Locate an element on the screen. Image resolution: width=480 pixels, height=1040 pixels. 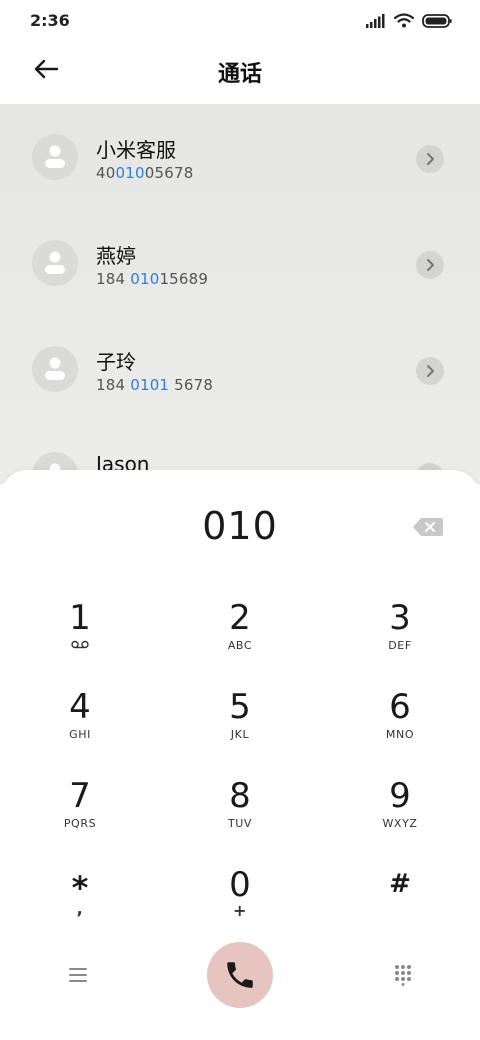
signal-icon is located at coordinates (375, 20).